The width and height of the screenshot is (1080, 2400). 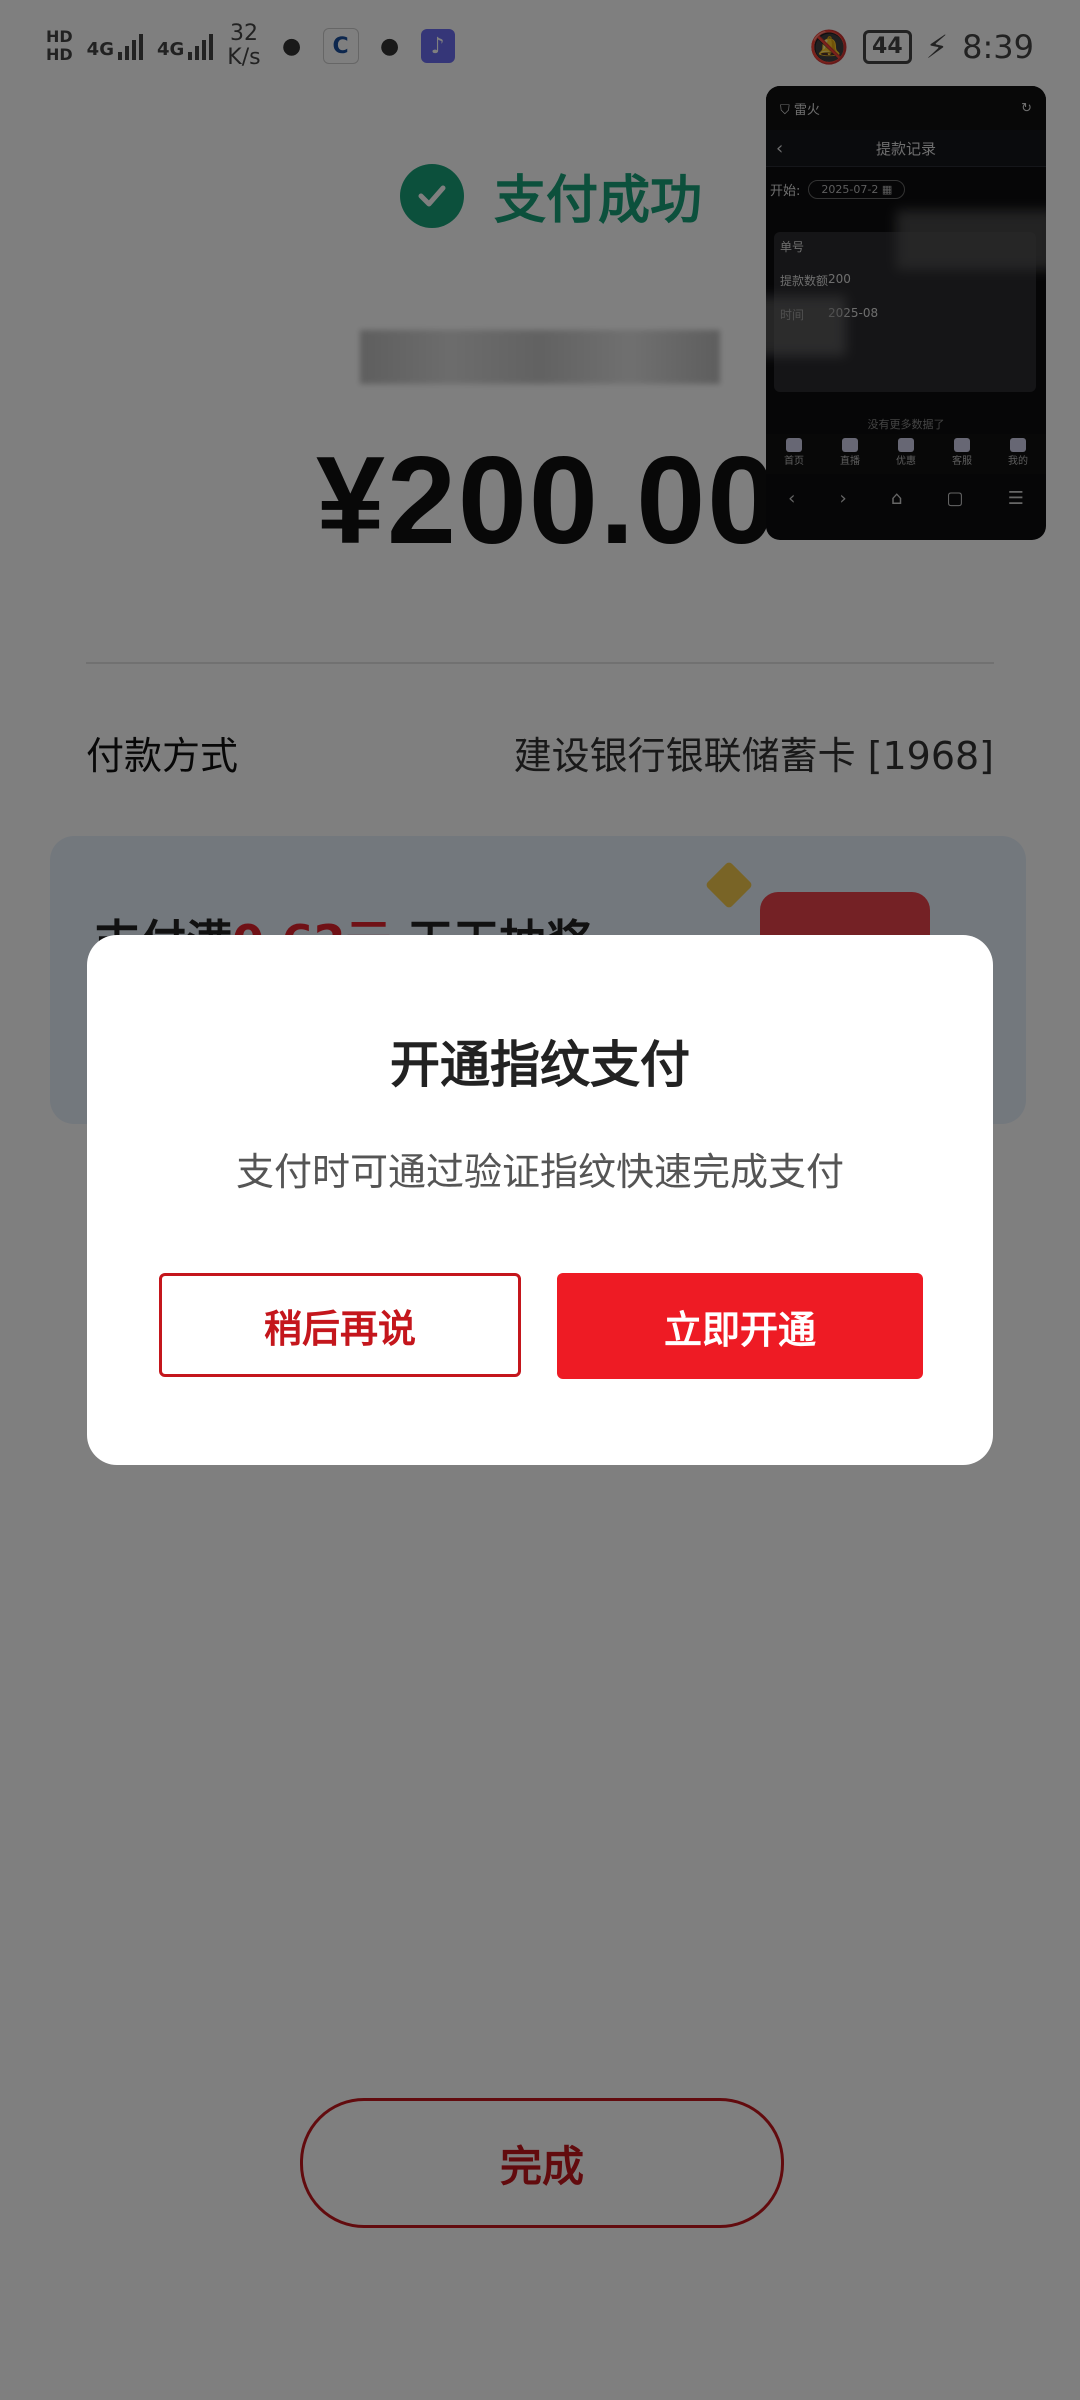 I want to click on dialog-title: 开通指纹支付, so click(x=540, y=1065).